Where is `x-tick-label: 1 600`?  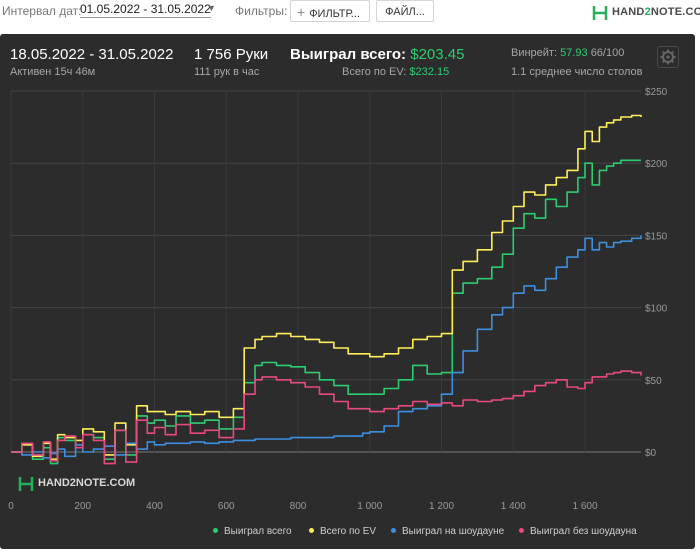 x-tick-label: 1 600 is located at coordinates (585, 506).